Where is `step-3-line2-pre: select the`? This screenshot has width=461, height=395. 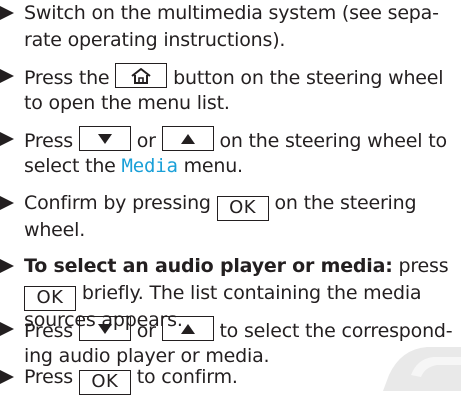 step-3-line2-pre: select the is located at coordinates (70, 166).